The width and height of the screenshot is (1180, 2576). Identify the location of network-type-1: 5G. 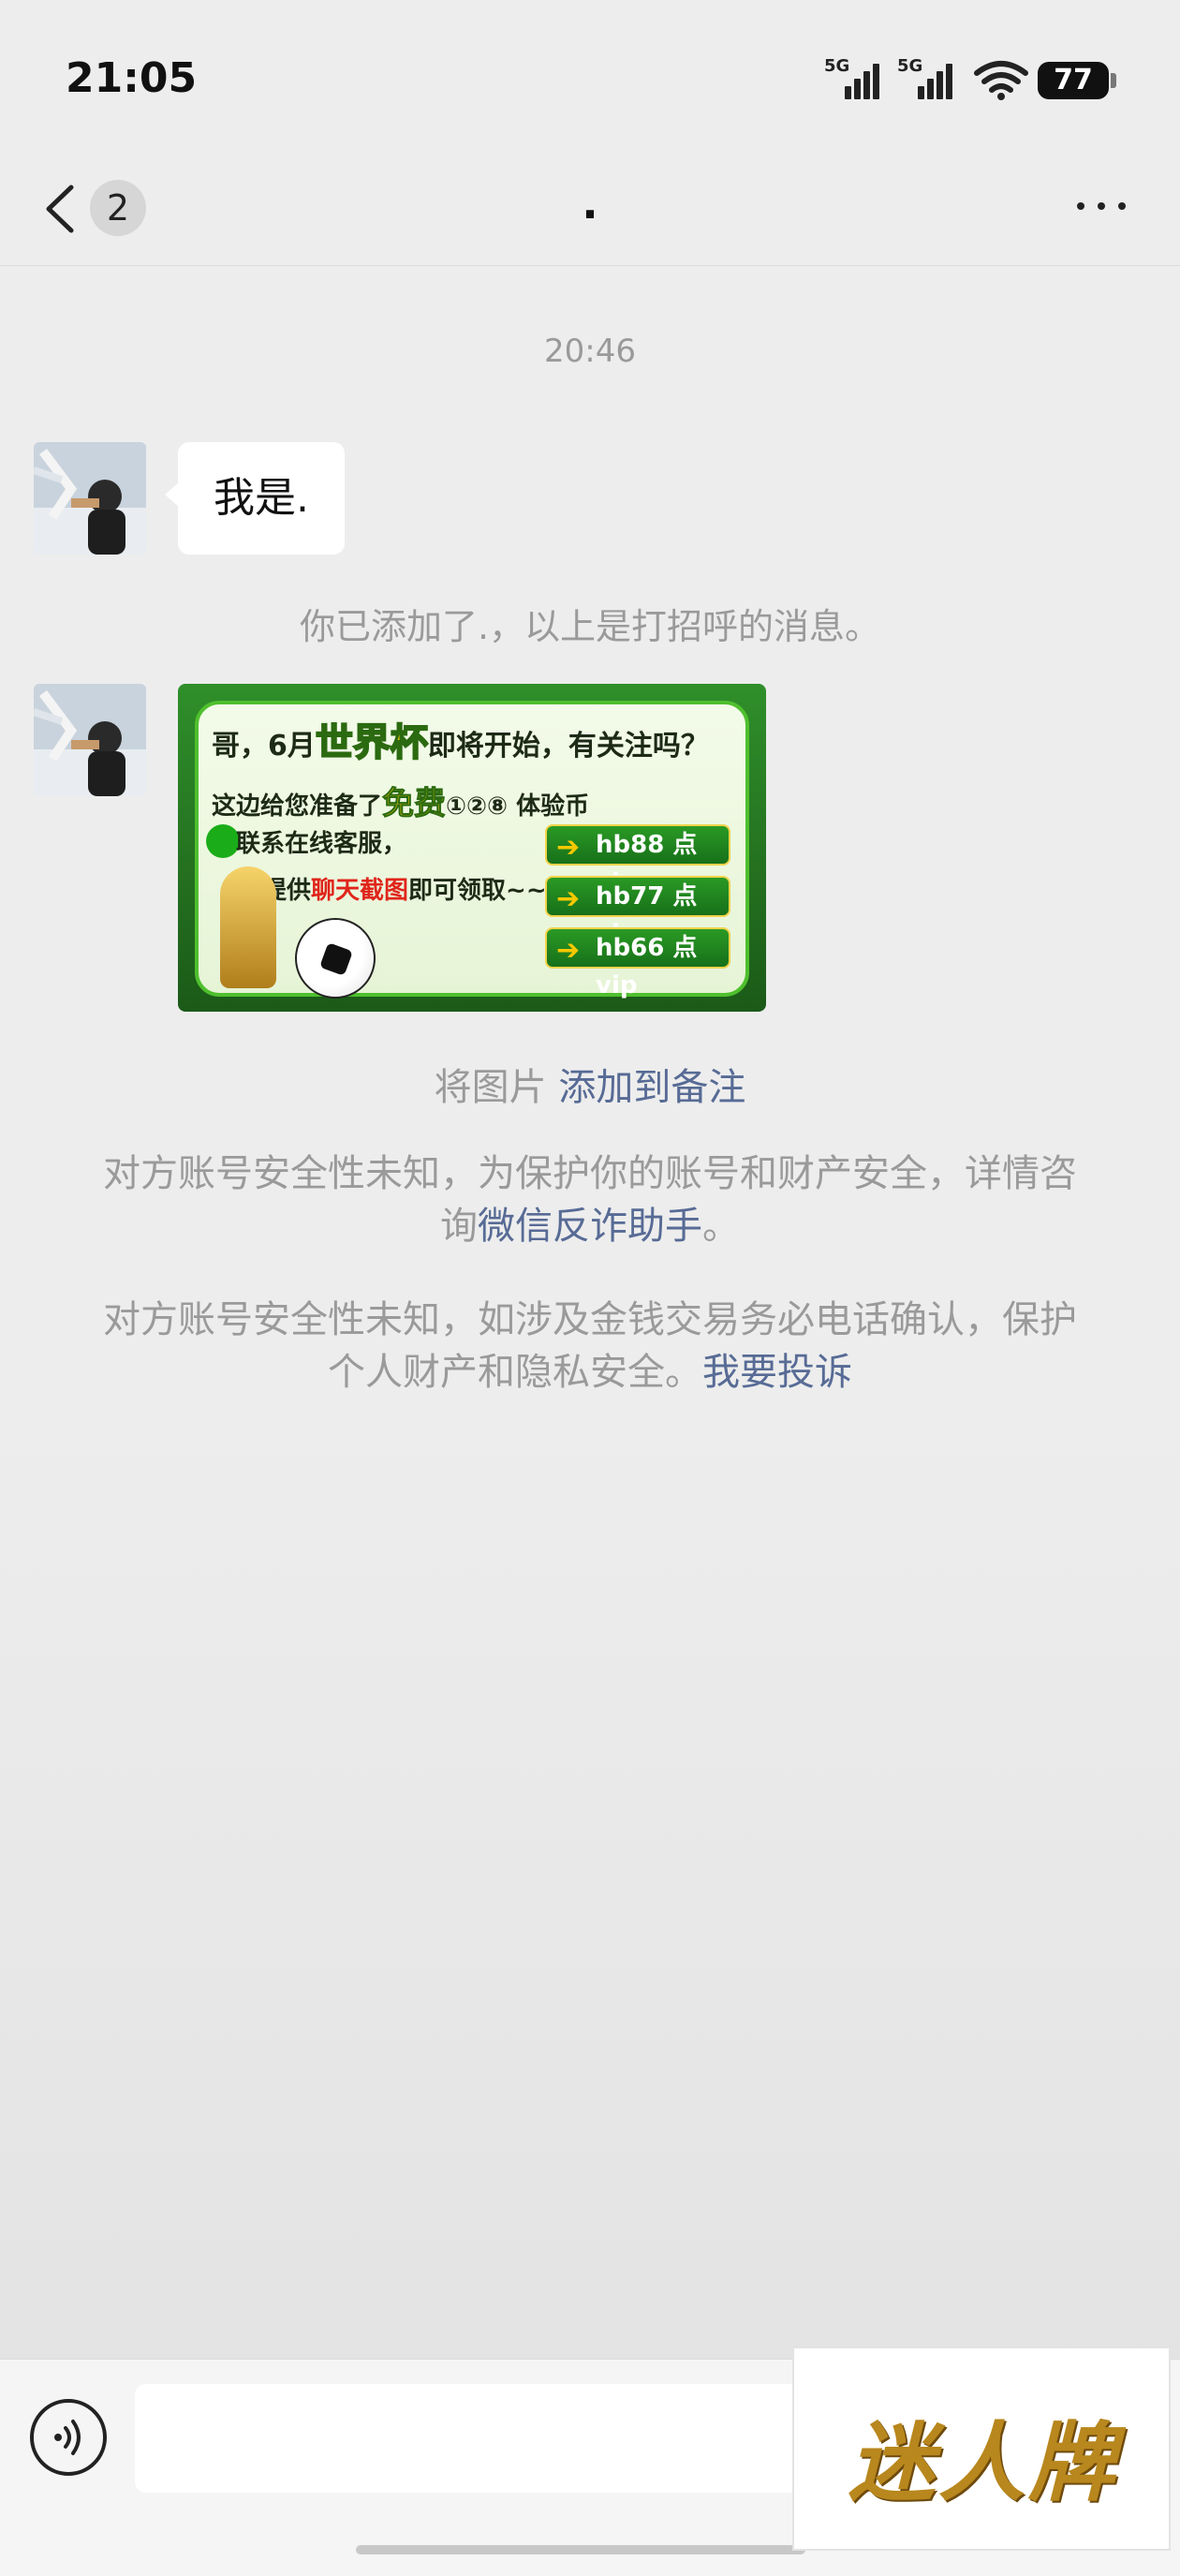
(837, 66).